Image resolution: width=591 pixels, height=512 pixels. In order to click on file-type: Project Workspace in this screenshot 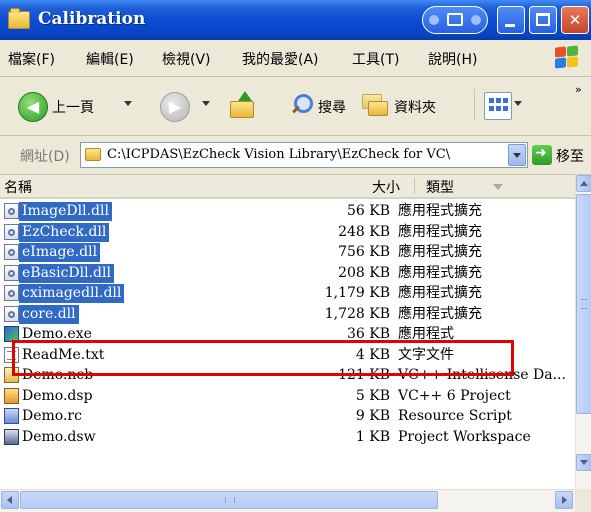, I will do `click(464, 436)`.